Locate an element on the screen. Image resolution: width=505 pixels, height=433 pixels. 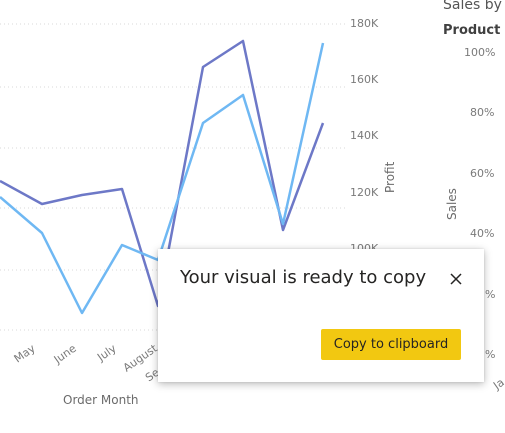
y-axis-title: Profit is located at coordinates (390, 177).